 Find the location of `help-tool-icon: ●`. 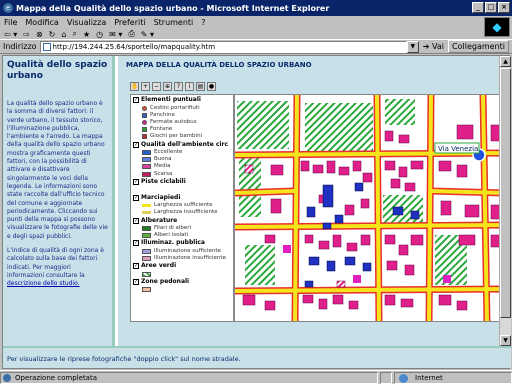

help-tool-icon: ● is located at coordinates (211, 86).